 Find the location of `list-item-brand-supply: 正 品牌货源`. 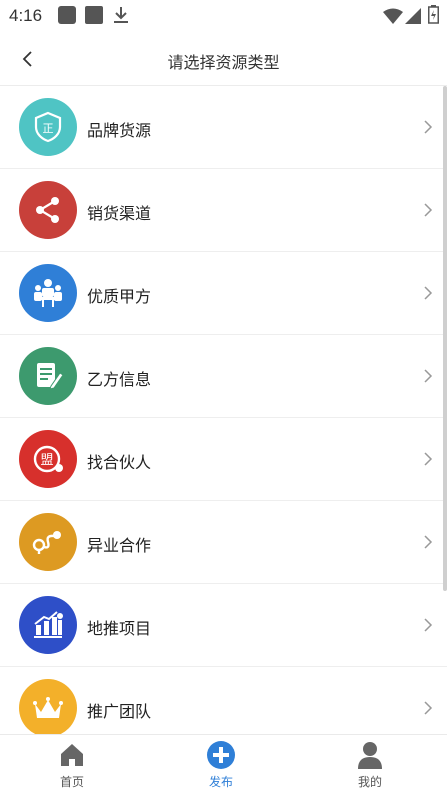

list-item-brand-supply: 正 品牌货源 is located at coordinates (223, 127).